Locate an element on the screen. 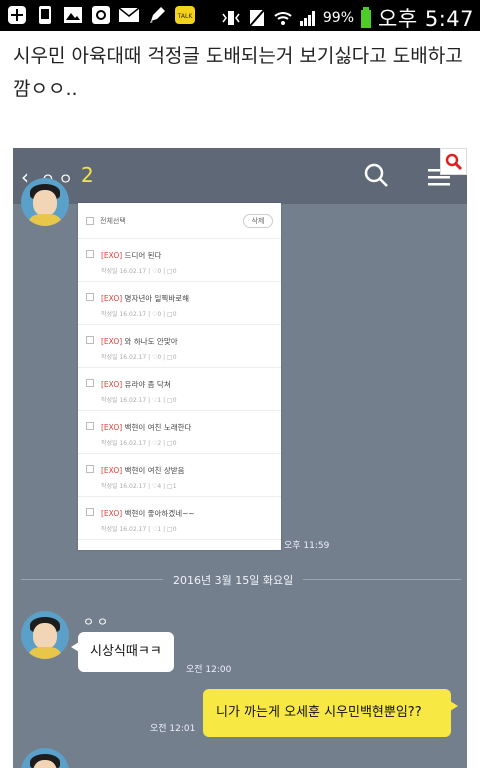  image-icon is located at coordinates (73, 15).